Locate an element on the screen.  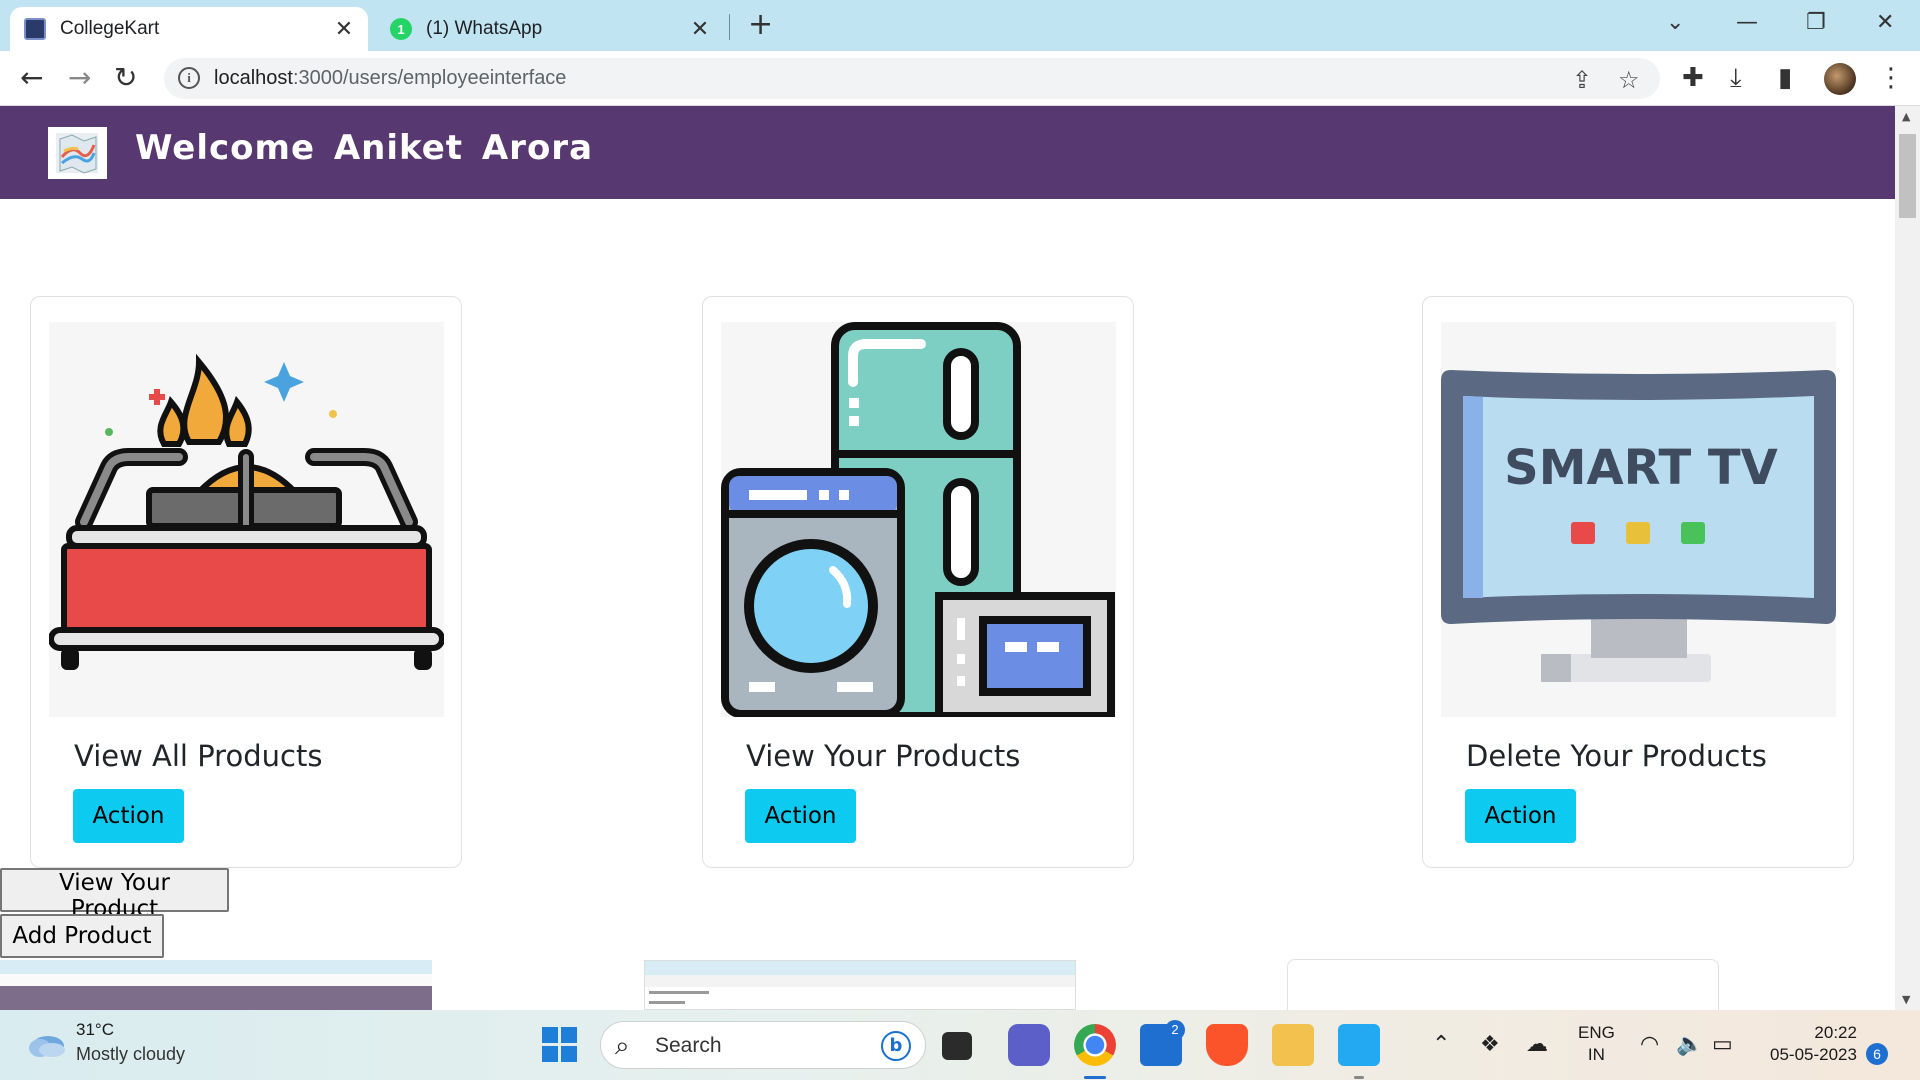
smart-tv-icon: SMART TV is located at coordinates (1638, 519).